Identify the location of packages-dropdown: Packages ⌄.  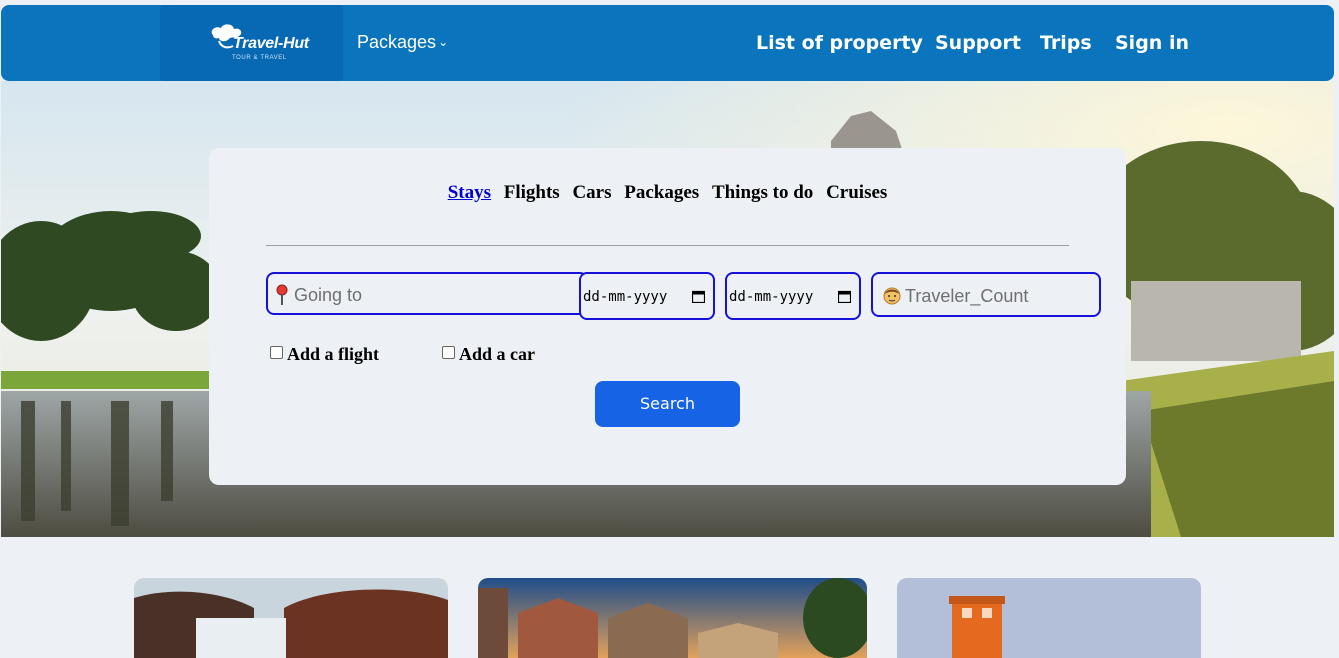
(402, 42).